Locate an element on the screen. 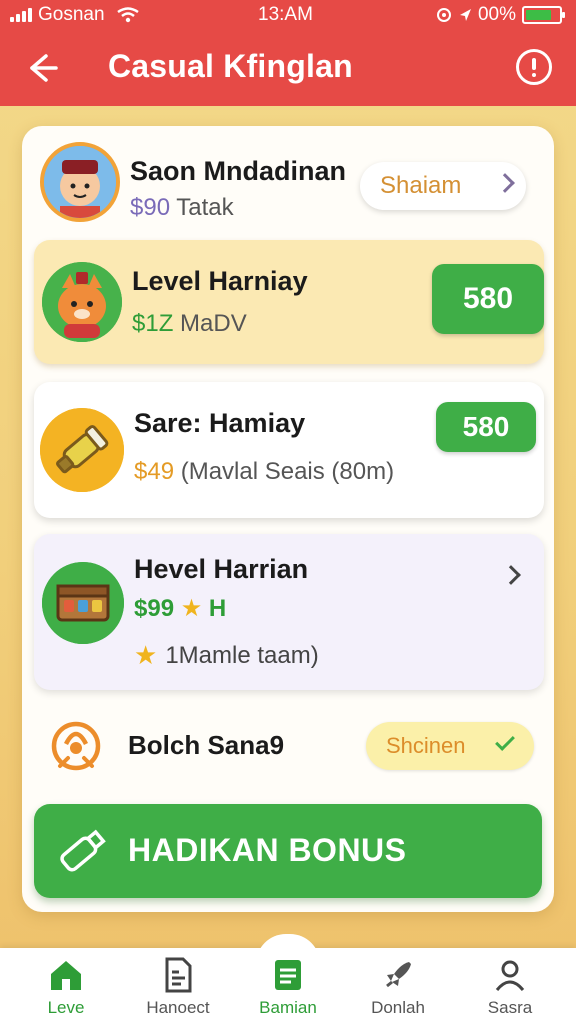  item-subtitle: $1Z MaDV is located at coordinates (189, 324).